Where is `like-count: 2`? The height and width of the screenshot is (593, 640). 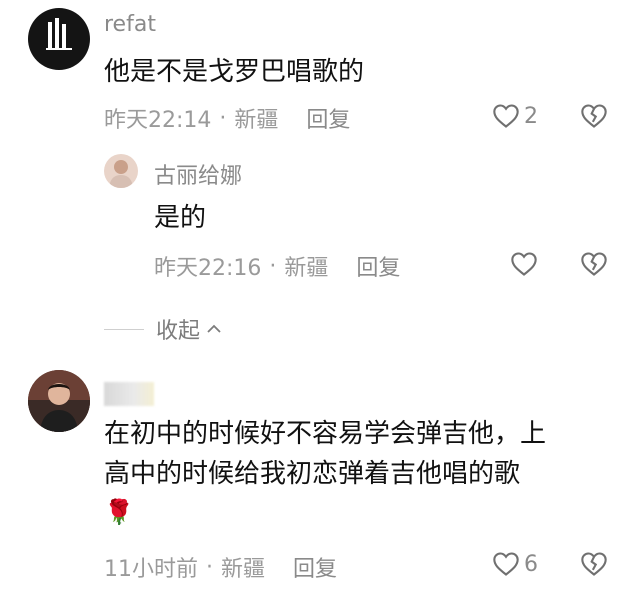
like-count: 2 is located at coordinates (531, 116).